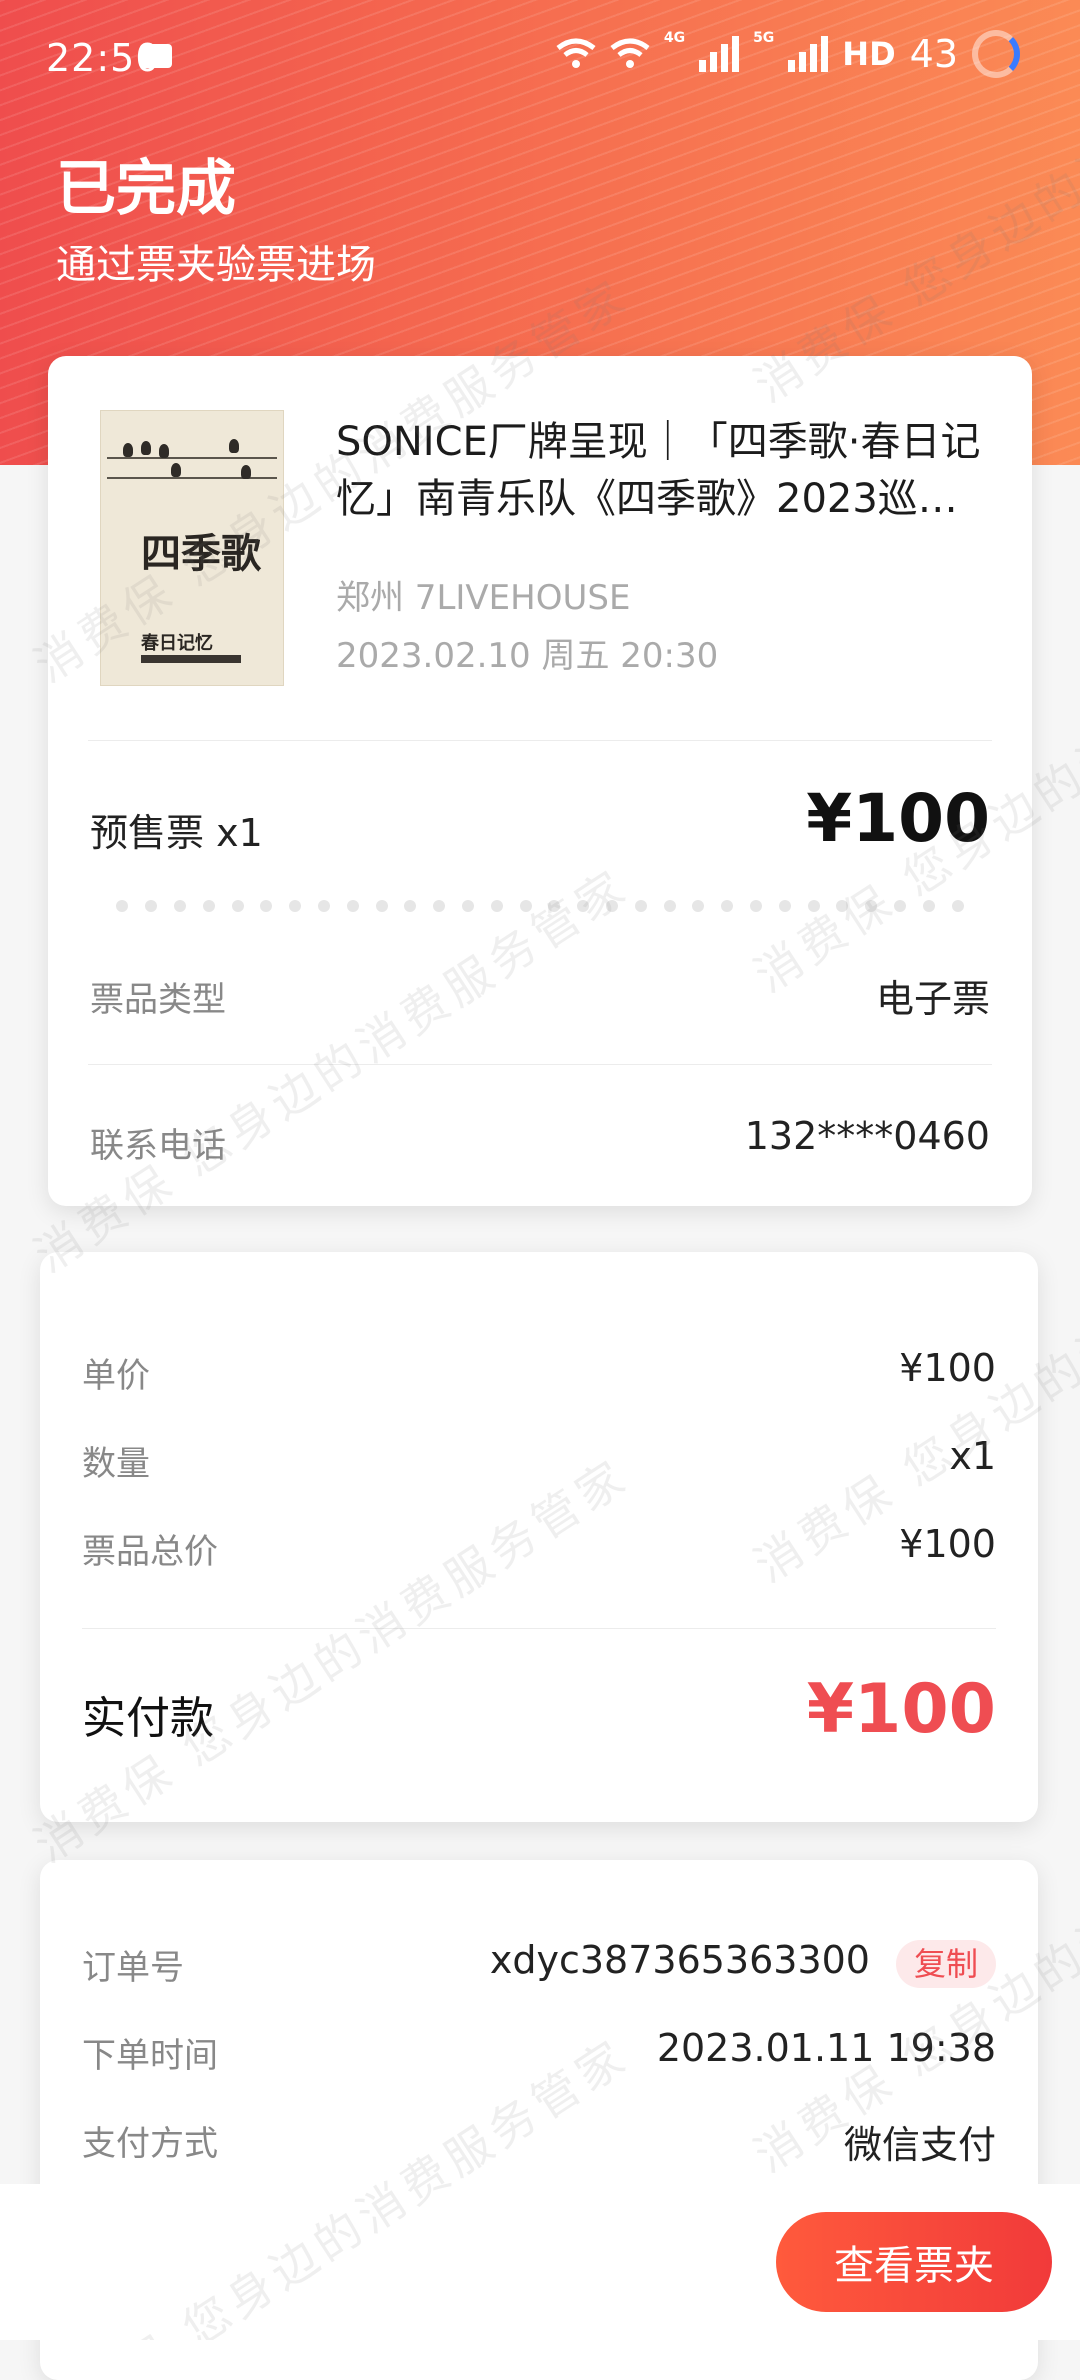  Describe the element at coordinates (972, 1456) in the screenshot. I see `quantity-value: x1` at that location.